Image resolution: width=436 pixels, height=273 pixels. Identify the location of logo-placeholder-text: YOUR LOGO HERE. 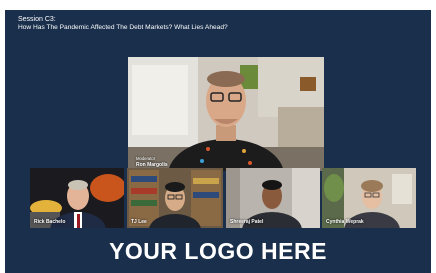
(218, 251).